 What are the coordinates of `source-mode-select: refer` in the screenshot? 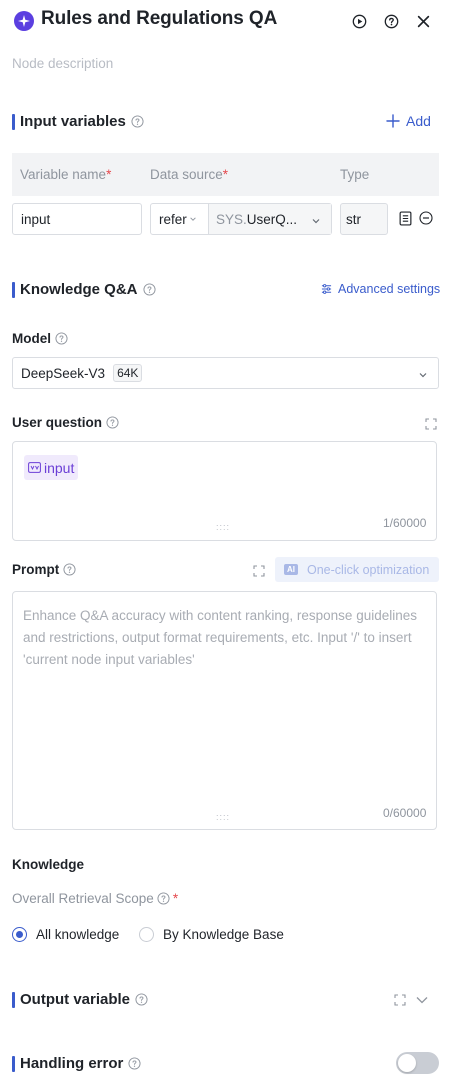 It's located at (180, 219).